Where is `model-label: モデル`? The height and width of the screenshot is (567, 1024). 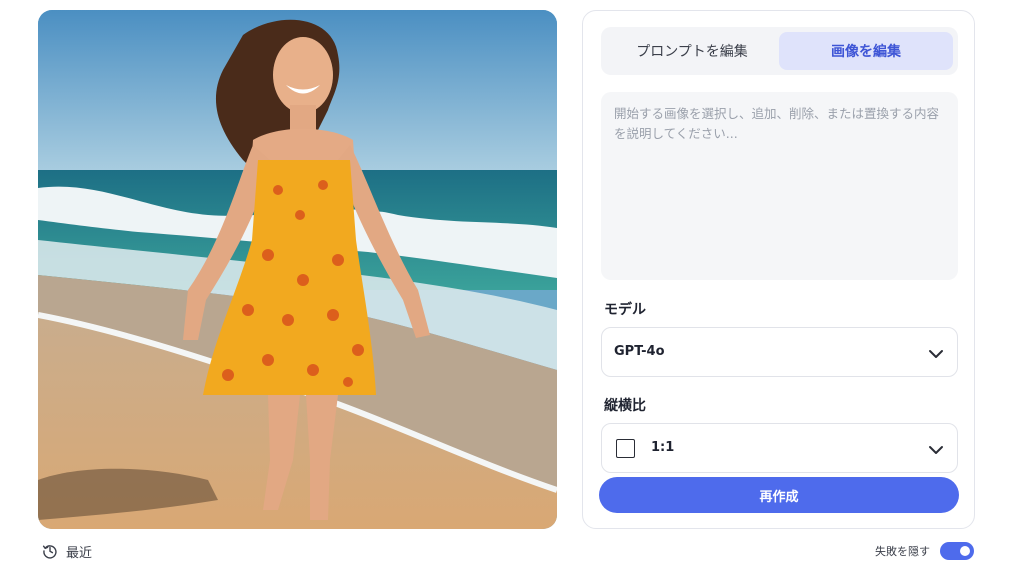 model-label: モデル is located at coordinates (625, 310).